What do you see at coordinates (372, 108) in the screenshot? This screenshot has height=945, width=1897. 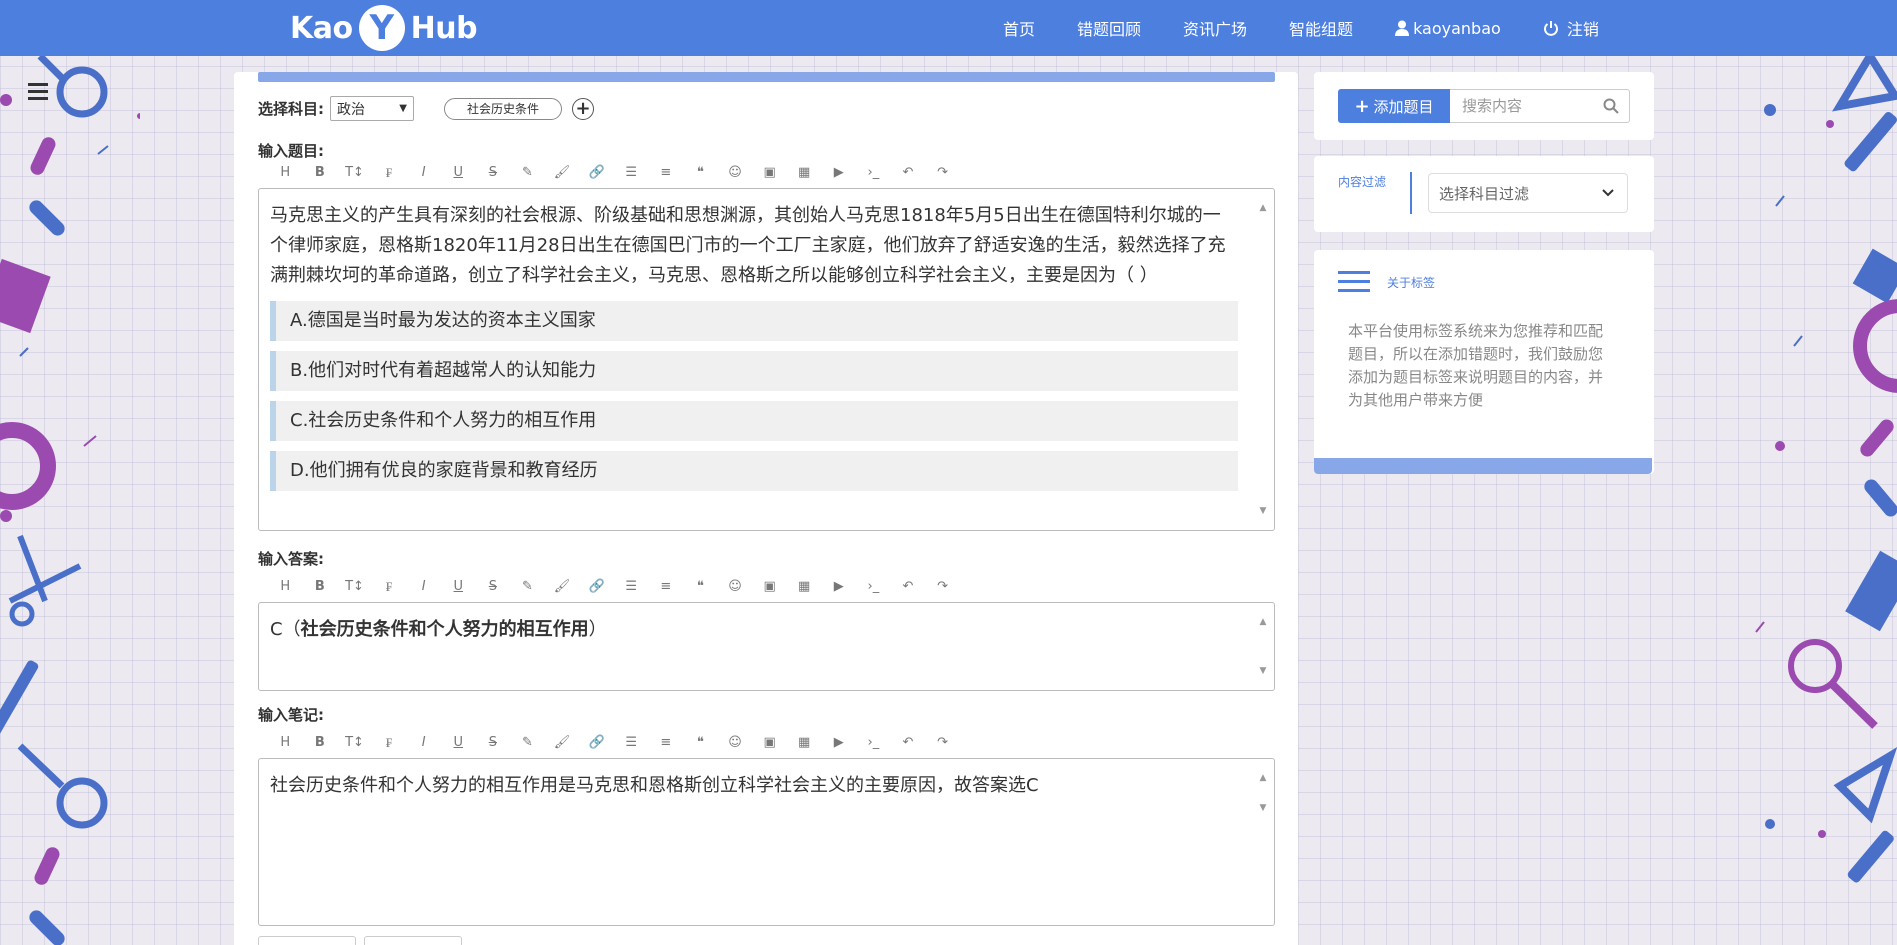 I see `subject-select: 政治 ▼` at bounding box center [372, 108].